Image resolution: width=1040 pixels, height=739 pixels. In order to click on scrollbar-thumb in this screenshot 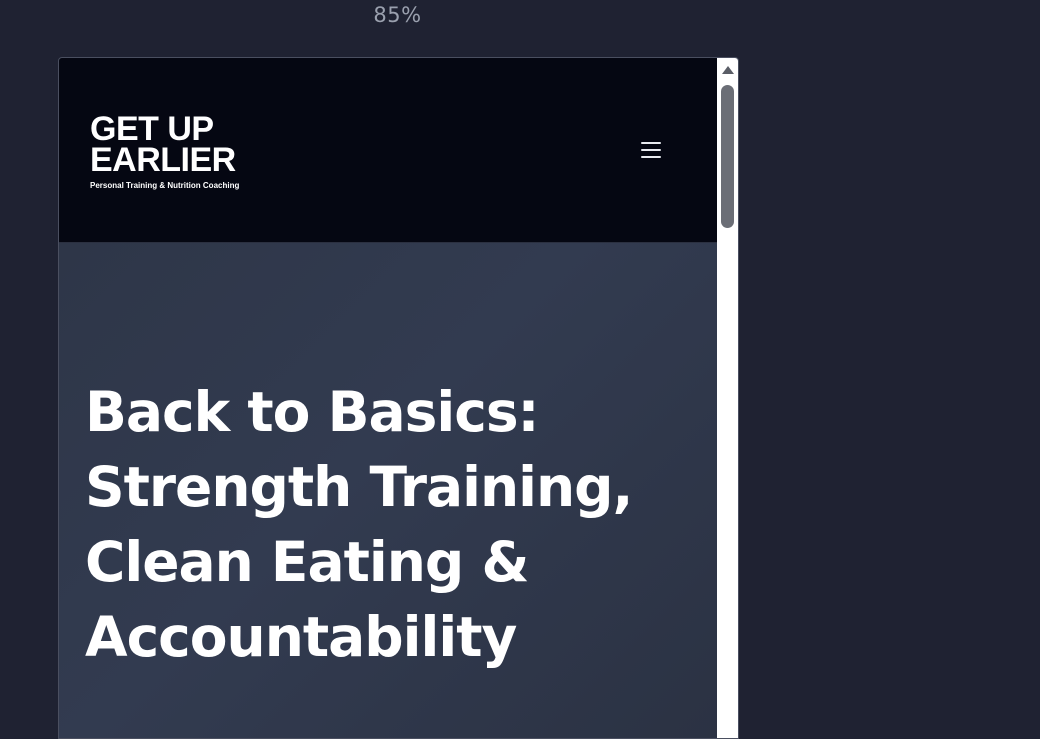, I will do `click(727, 156)`.